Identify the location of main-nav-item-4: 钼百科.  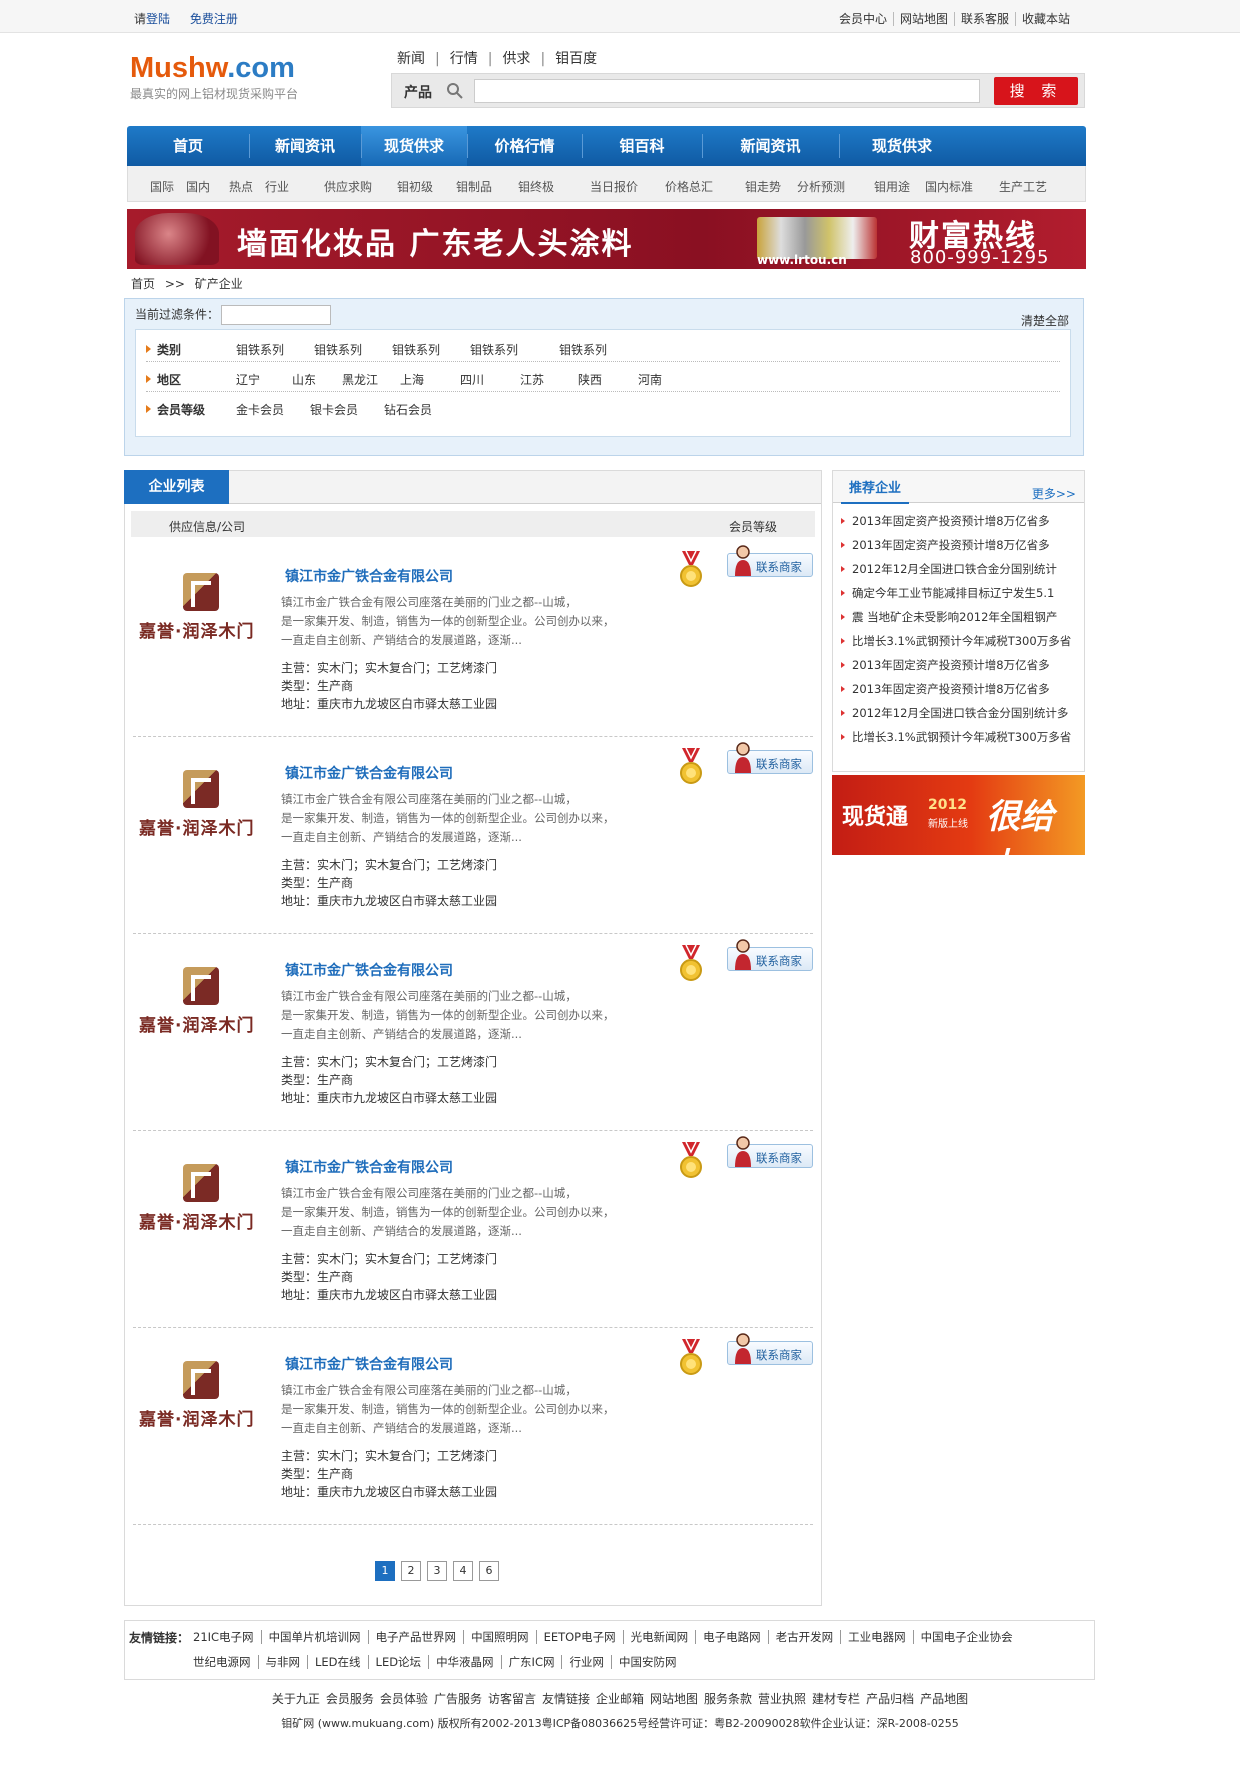
(642, 146).